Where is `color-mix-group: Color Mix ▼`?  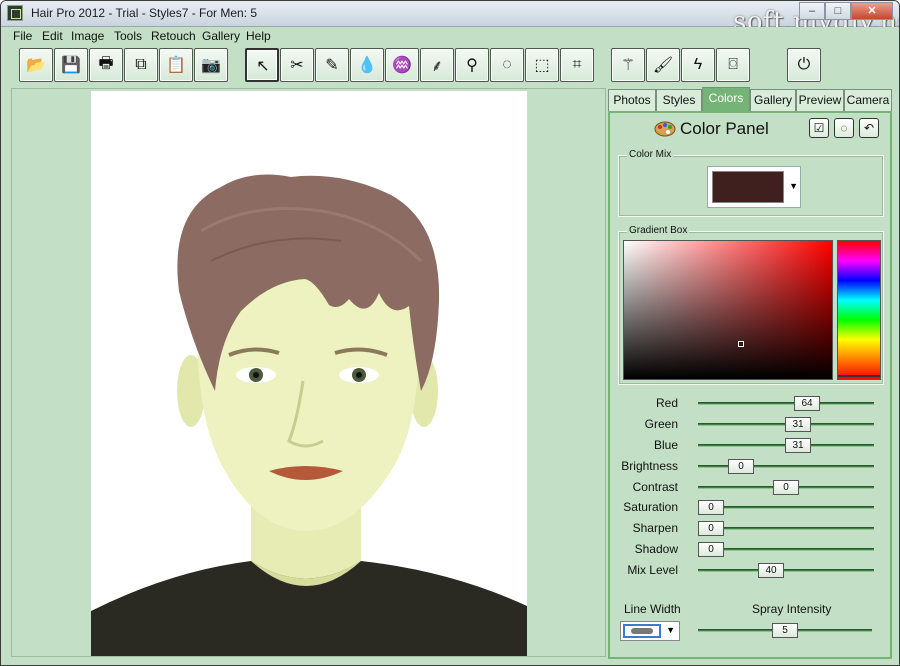 color-mix-group: Color Mix ▼ is located at coordinates (751, 183).